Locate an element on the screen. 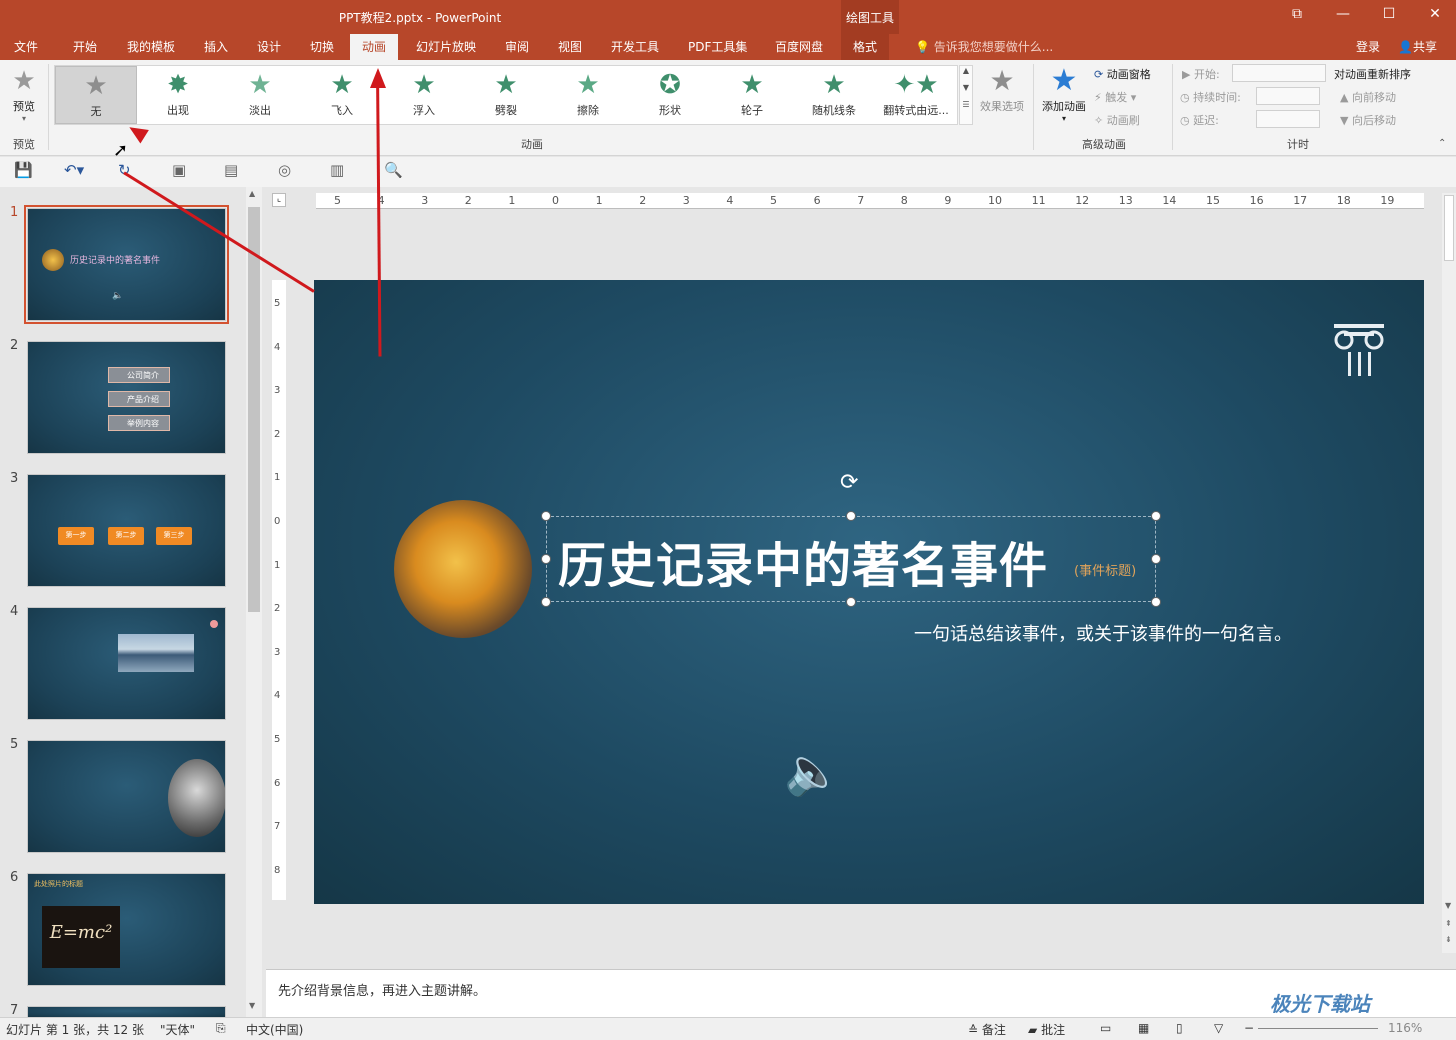 The height and width of the screenshot is (1040, 1456). preview-button: ★ 预览 ▾ is located at coordinates (24, 96).